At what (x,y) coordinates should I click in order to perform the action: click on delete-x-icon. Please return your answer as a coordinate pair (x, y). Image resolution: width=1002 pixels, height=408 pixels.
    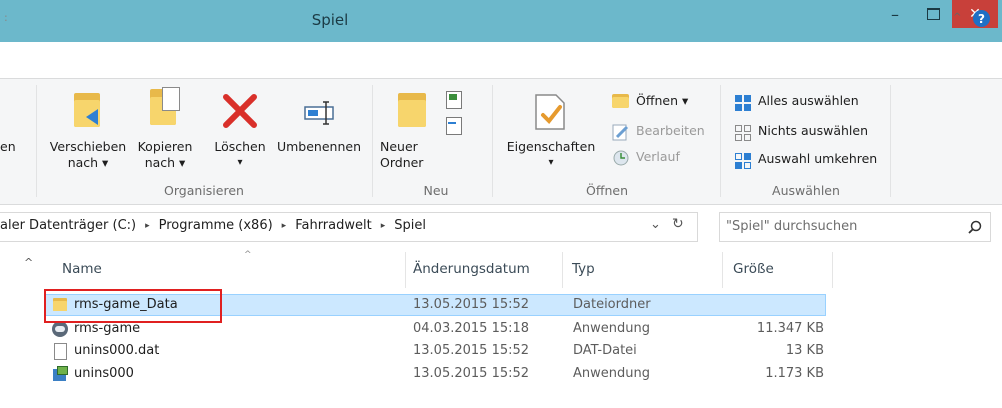
    Looking at the image, I should click on (240, 111).